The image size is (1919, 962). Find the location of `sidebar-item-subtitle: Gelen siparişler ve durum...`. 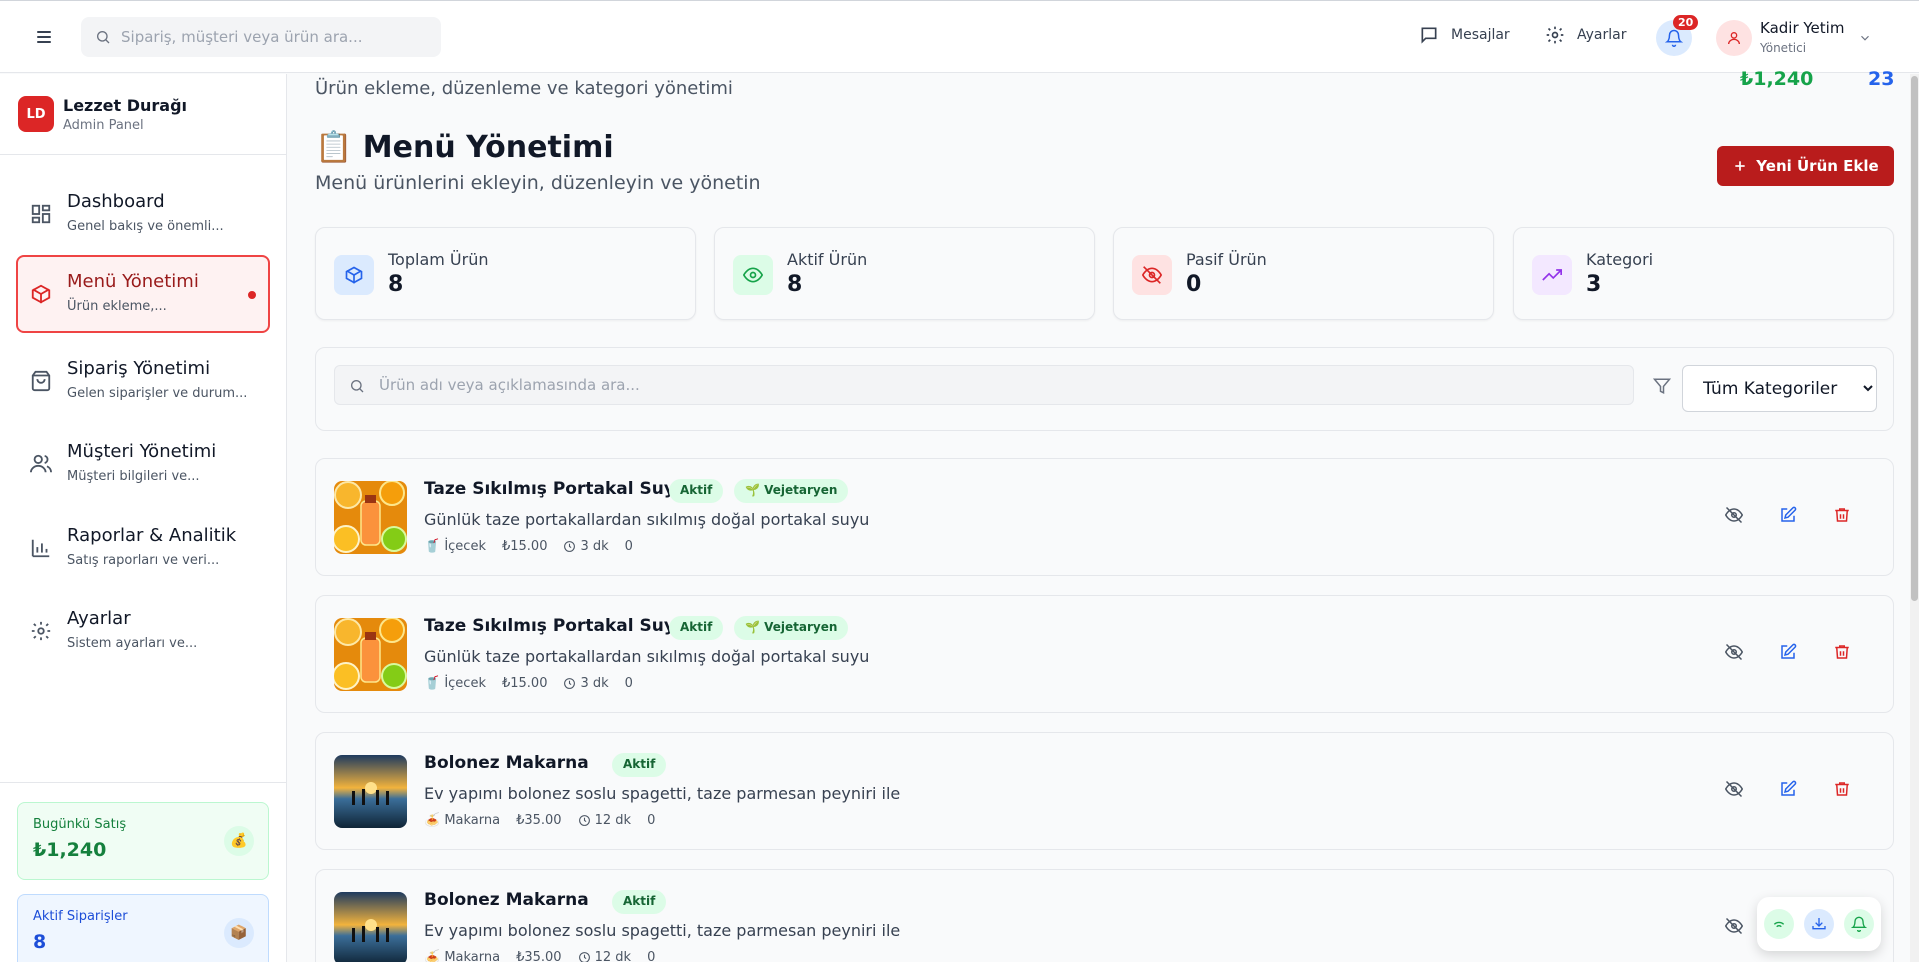

sidebar-item-subtitle: Gelen siparişler ve durum... is located at coordinates (157, 393).